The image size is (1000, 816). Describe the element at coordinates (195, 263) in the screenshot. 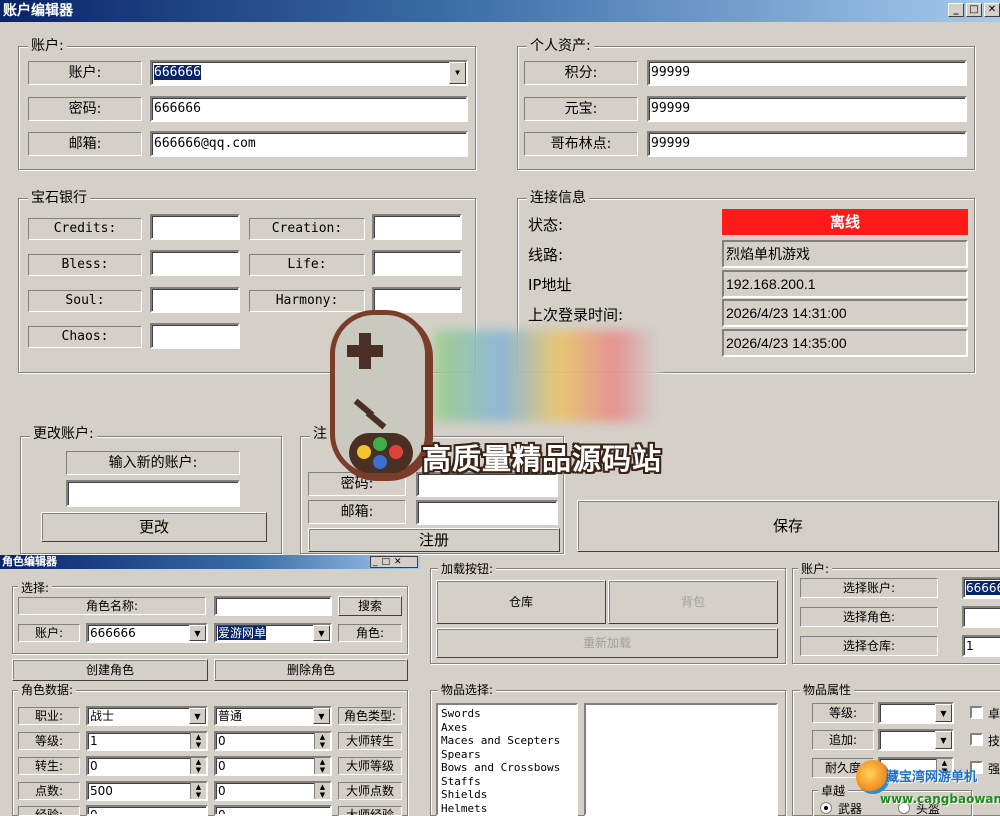

I see `bless-field` at that location.